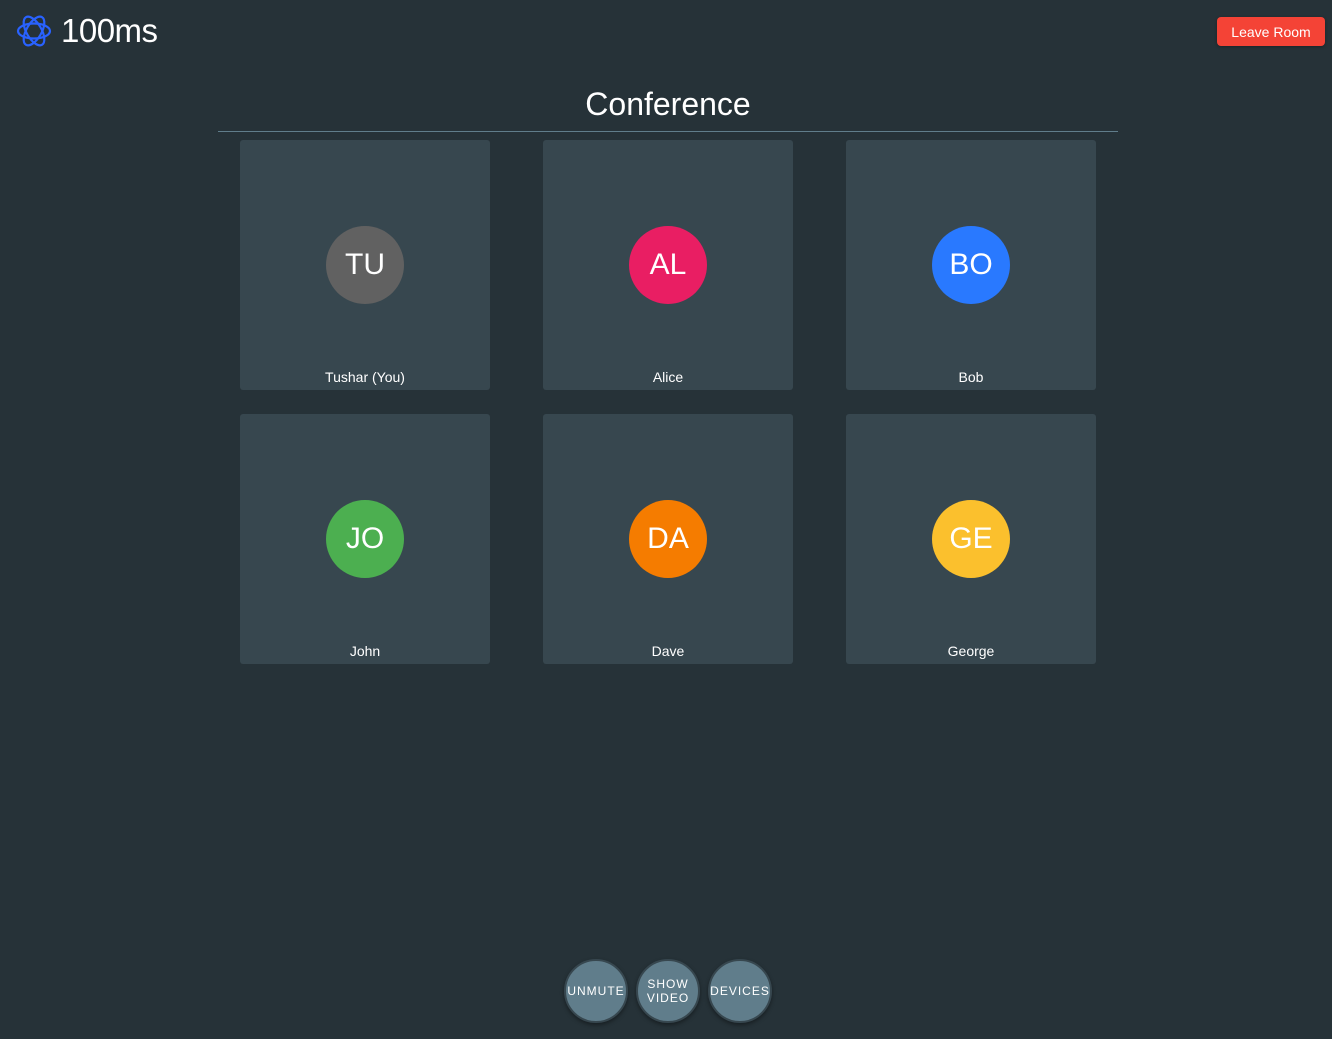  I want to click on peer-tile: TU Tushar (You), so click(365, 265).